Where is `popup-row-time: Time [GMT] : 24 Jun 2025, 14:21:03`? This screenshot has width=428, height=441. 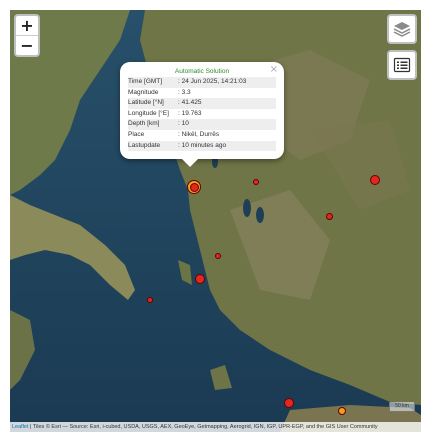
popup-row-time: Time [GMT] : 24 Jun 2025, 14:21:03 is located at coordinates (202, 82).